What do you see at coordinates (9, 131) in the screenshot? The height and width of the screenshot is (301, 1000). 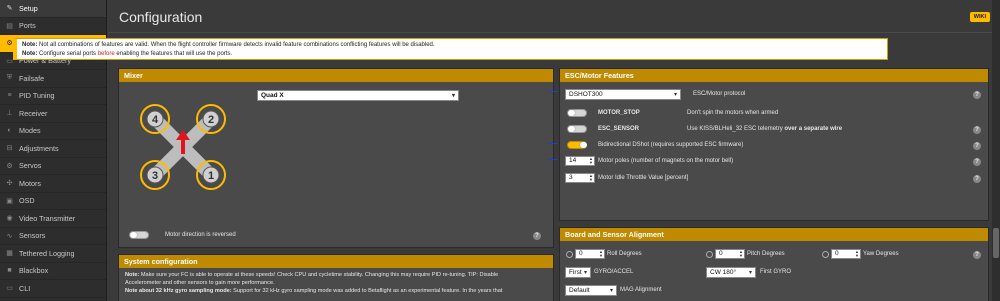 I see `modes-icon: ◐` at bounding box center [9, 131].